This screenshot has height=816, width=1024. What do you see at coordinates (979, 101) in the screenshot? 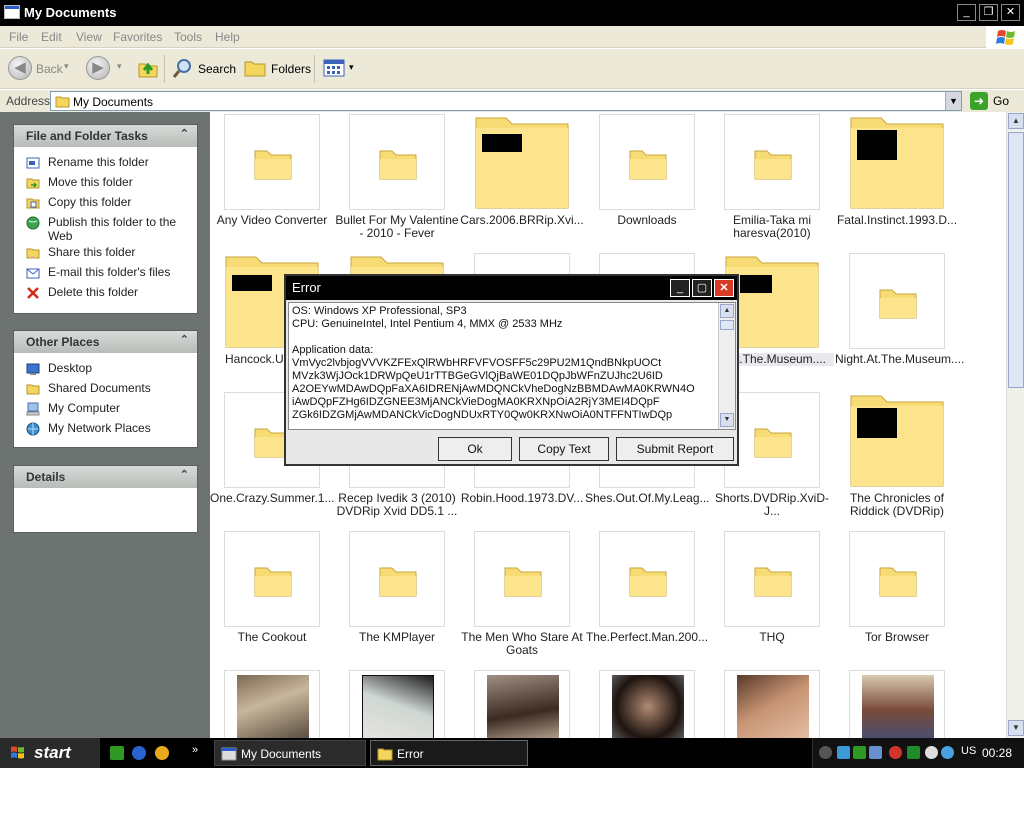
I see `go-arrow-icon: ➜` at bounding box center [979, 101].